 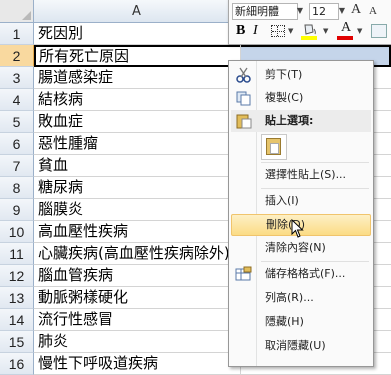 What do you see at coordinates (284, 321) in the screenshot?
I see `menu-item-hide-label: 隱藏(H)` at bounding box center [284, 321].